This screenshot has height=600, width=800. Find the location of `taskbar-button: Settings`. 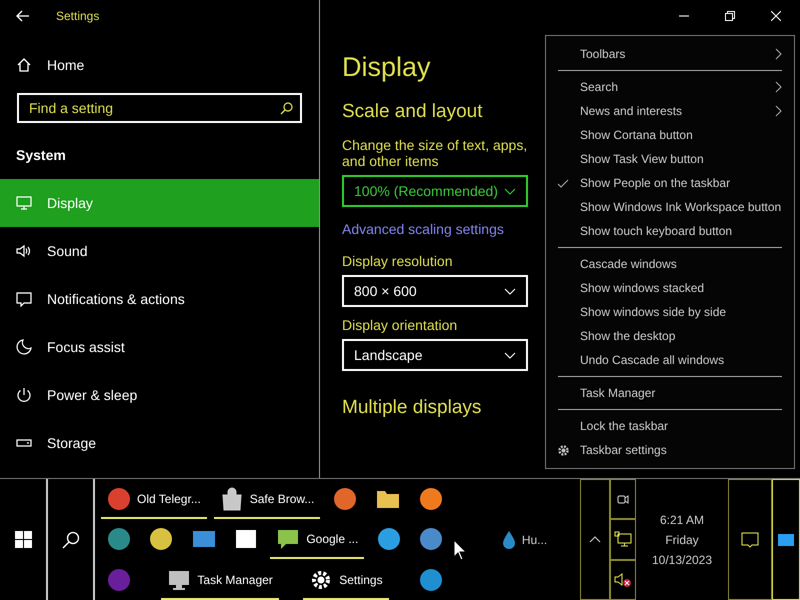

taskbar-button: Settings is located at coordinates (346, 580).